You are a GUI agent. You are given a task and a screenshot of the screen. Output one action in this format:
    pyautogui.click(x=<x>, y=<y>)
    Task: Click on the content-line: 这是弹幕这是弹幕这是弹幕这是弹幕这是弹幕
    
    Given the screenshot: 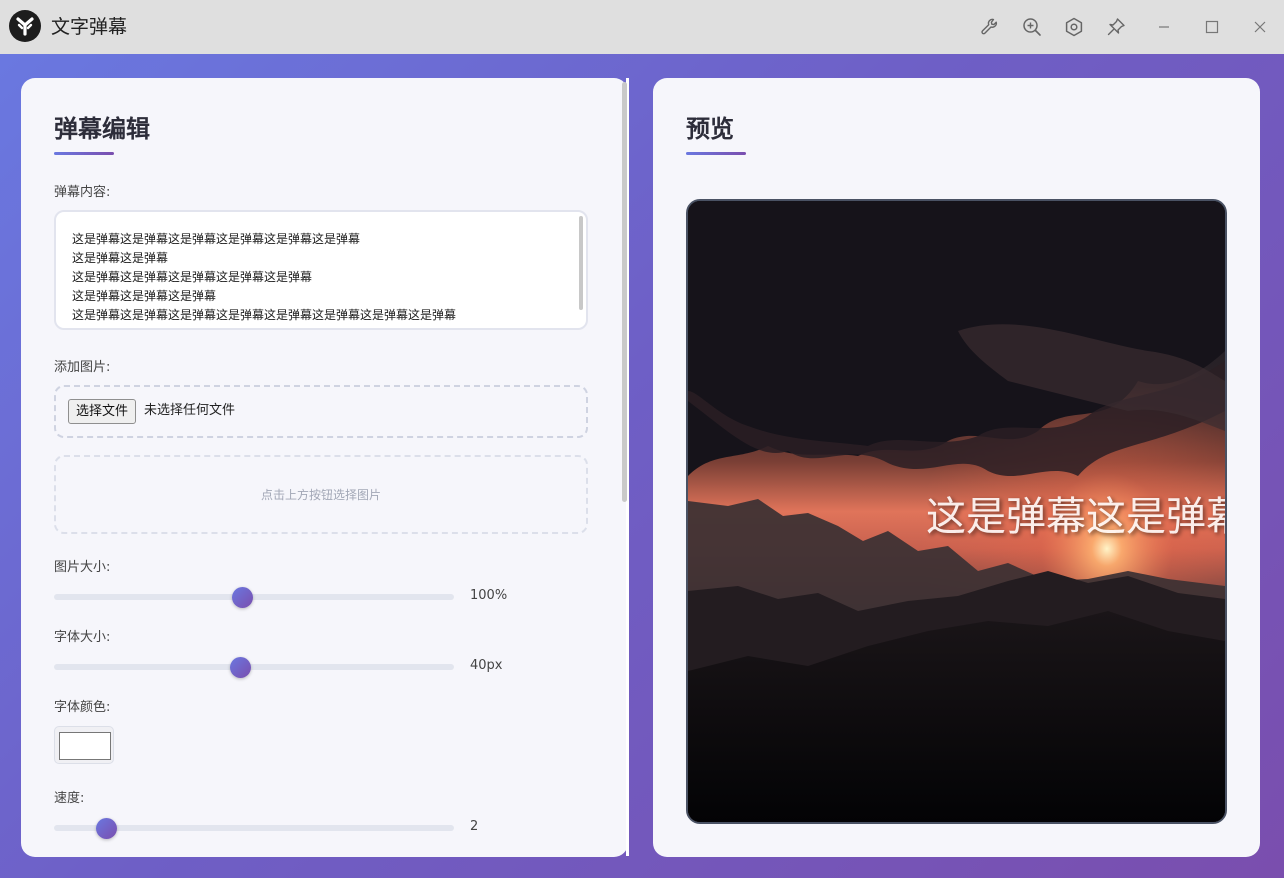 What is the action you would take?
    pyautogui.click(x=192, y=277)
    